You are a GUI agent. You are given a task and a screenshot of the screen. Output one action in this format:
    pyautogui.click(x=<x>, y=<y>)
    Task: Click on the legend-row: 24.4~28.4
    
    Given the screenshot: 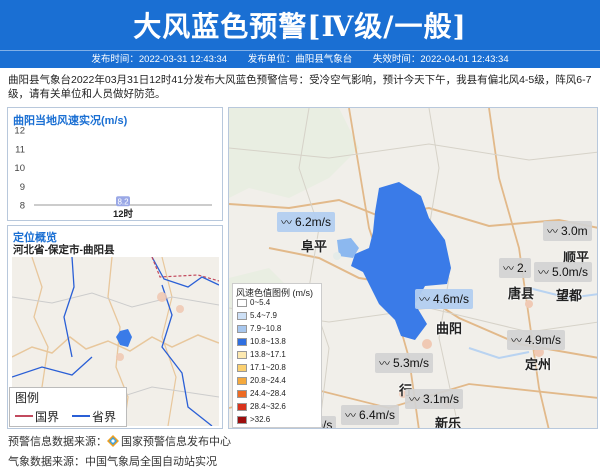 What is the action you would take?
    pyautogui.click(x=261, y=394)
    